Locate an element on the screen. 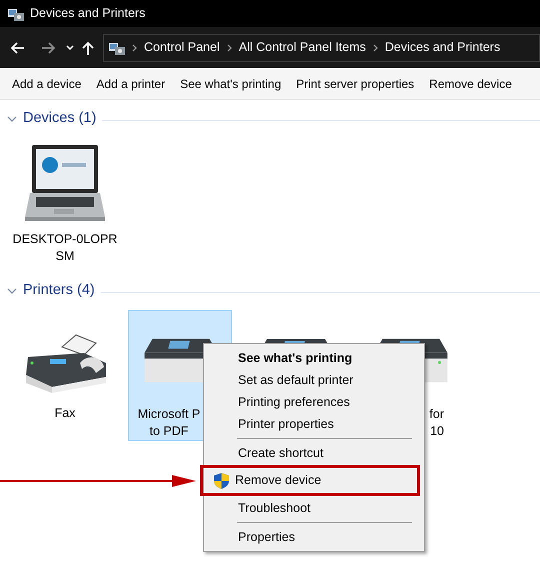 This screenshot has height=567, width=540. device-label: Fax is located at coordinates (65, 413).